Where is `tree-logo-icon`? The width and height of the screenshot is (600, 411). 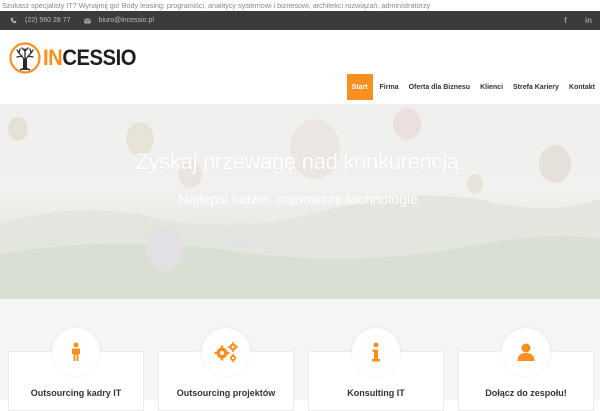
tree-logo-icon is located at coordinates (25, 58).